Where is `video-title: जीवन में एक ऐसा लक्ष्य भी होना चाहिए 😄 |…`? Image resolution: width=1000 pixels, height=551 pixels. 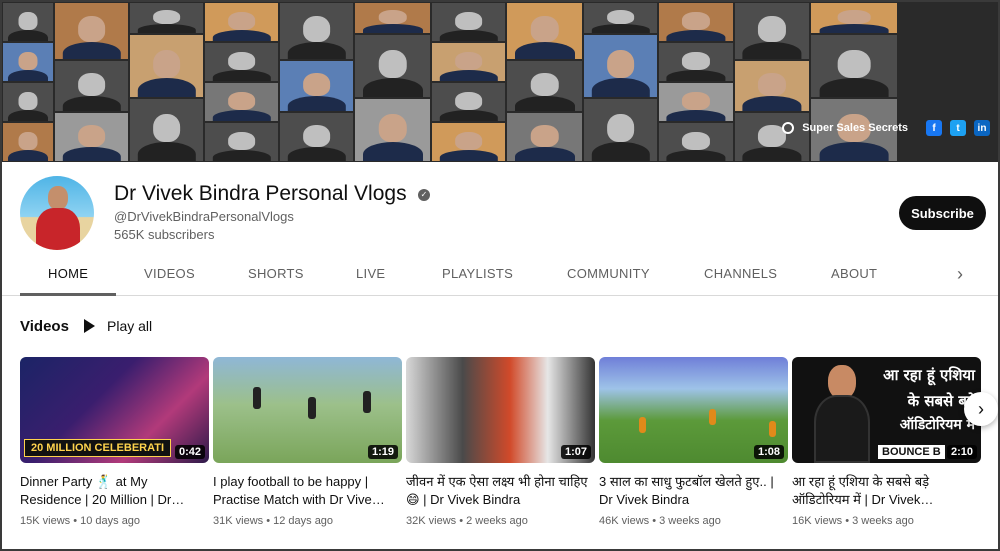
video-title: जीवन में एक ऐसा लक्ष्य भी होना चाहिए 😄 |… is located at coordinates (500, 491).